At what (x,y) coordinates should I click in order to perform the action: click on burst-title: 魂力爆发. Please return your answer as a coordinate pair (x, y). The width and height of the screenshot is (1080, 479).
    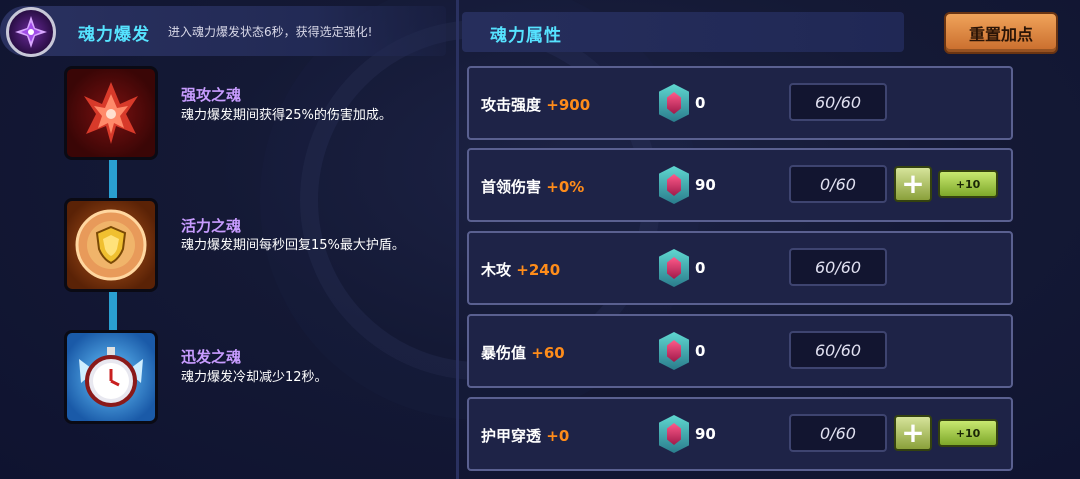
    Looking at the image, I should click on (114, 35).